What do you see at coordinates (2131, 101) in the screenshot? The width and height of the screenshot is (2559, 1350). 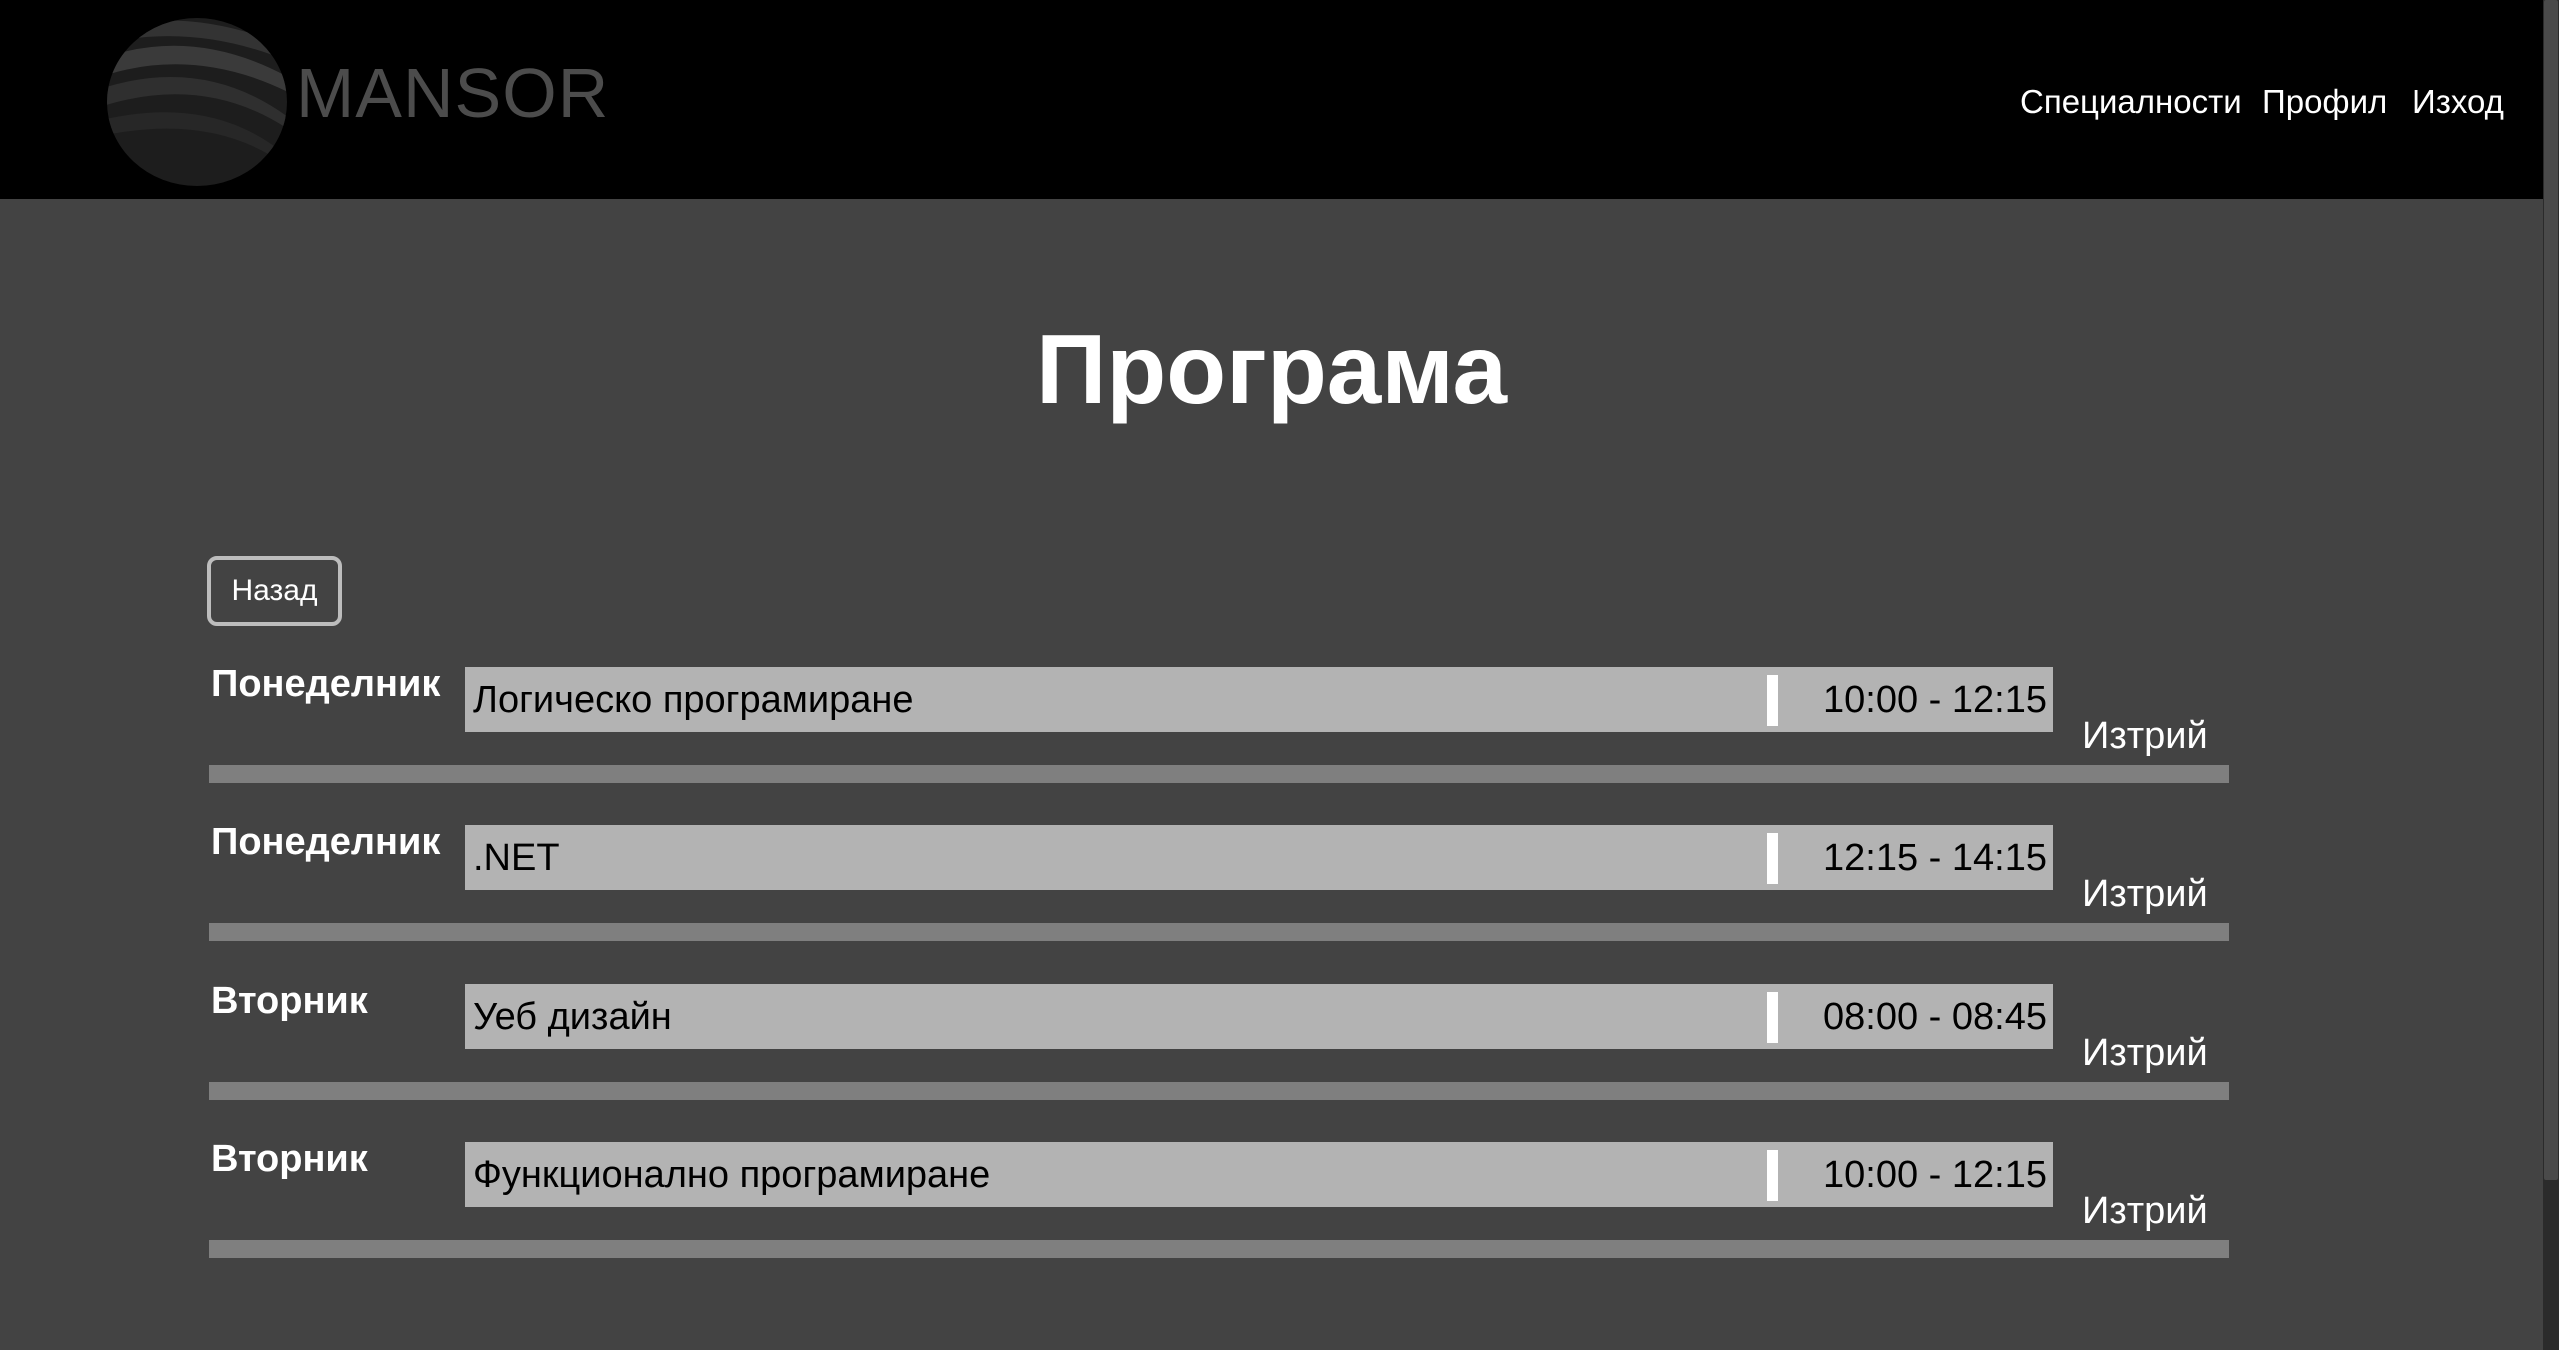 I see `nav-specialties: Специалности` at bounding box center [2131, 101].